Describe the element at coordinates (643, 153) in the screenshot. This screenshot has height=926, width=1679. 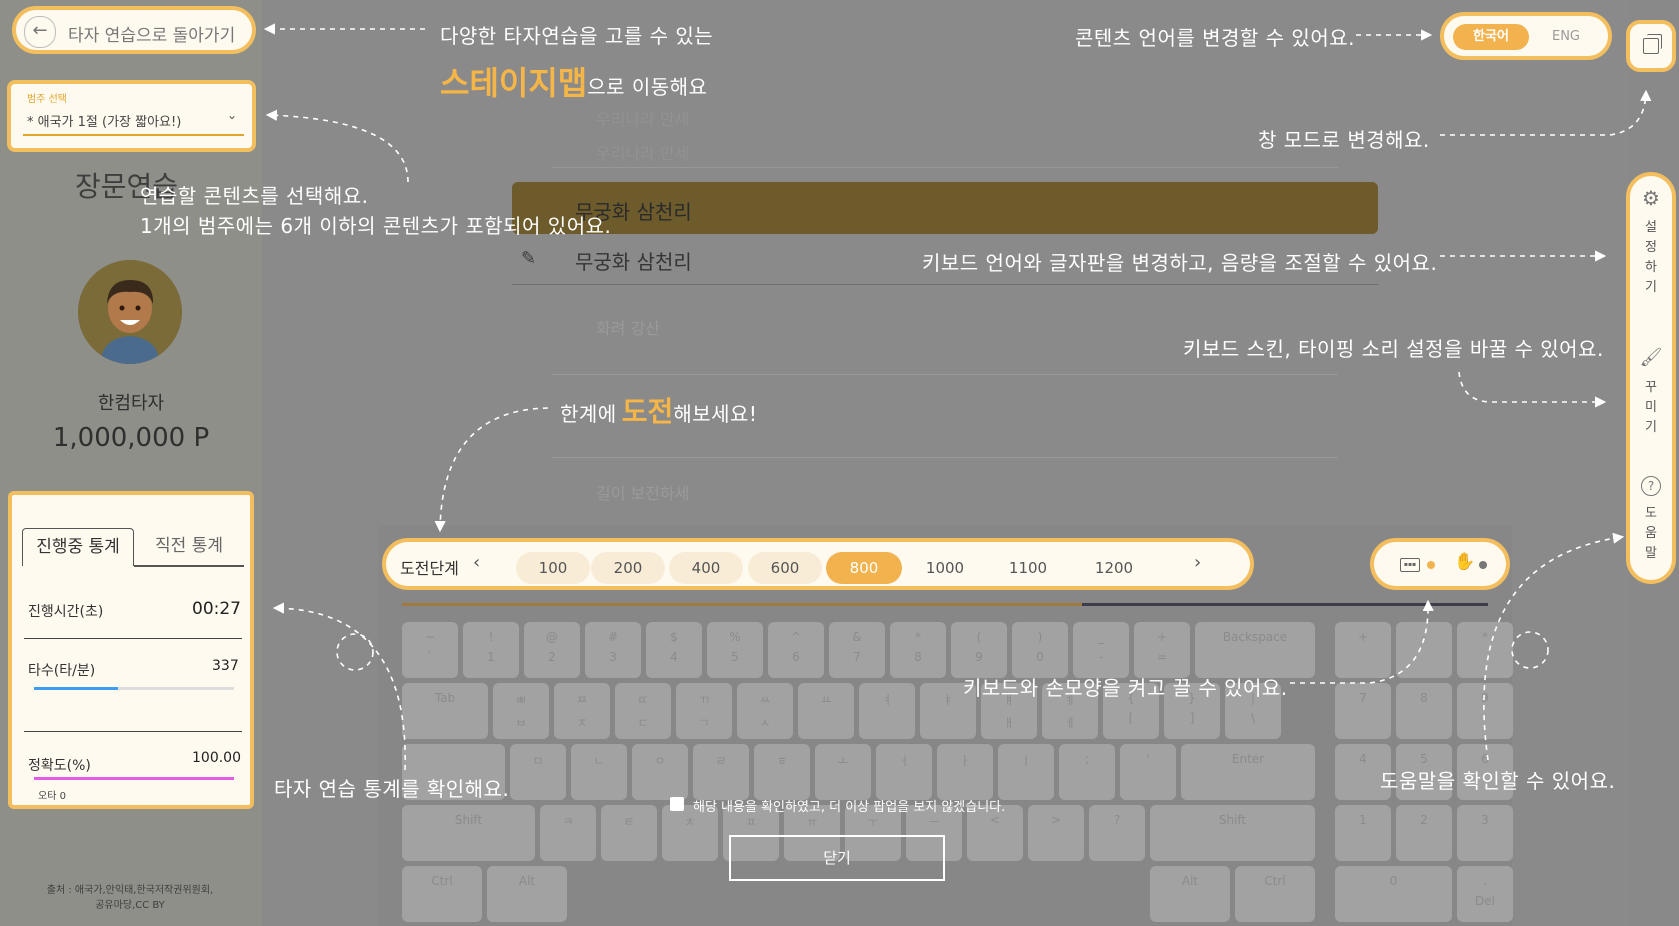
I see `text-line: 우리나라 만세` at that location.